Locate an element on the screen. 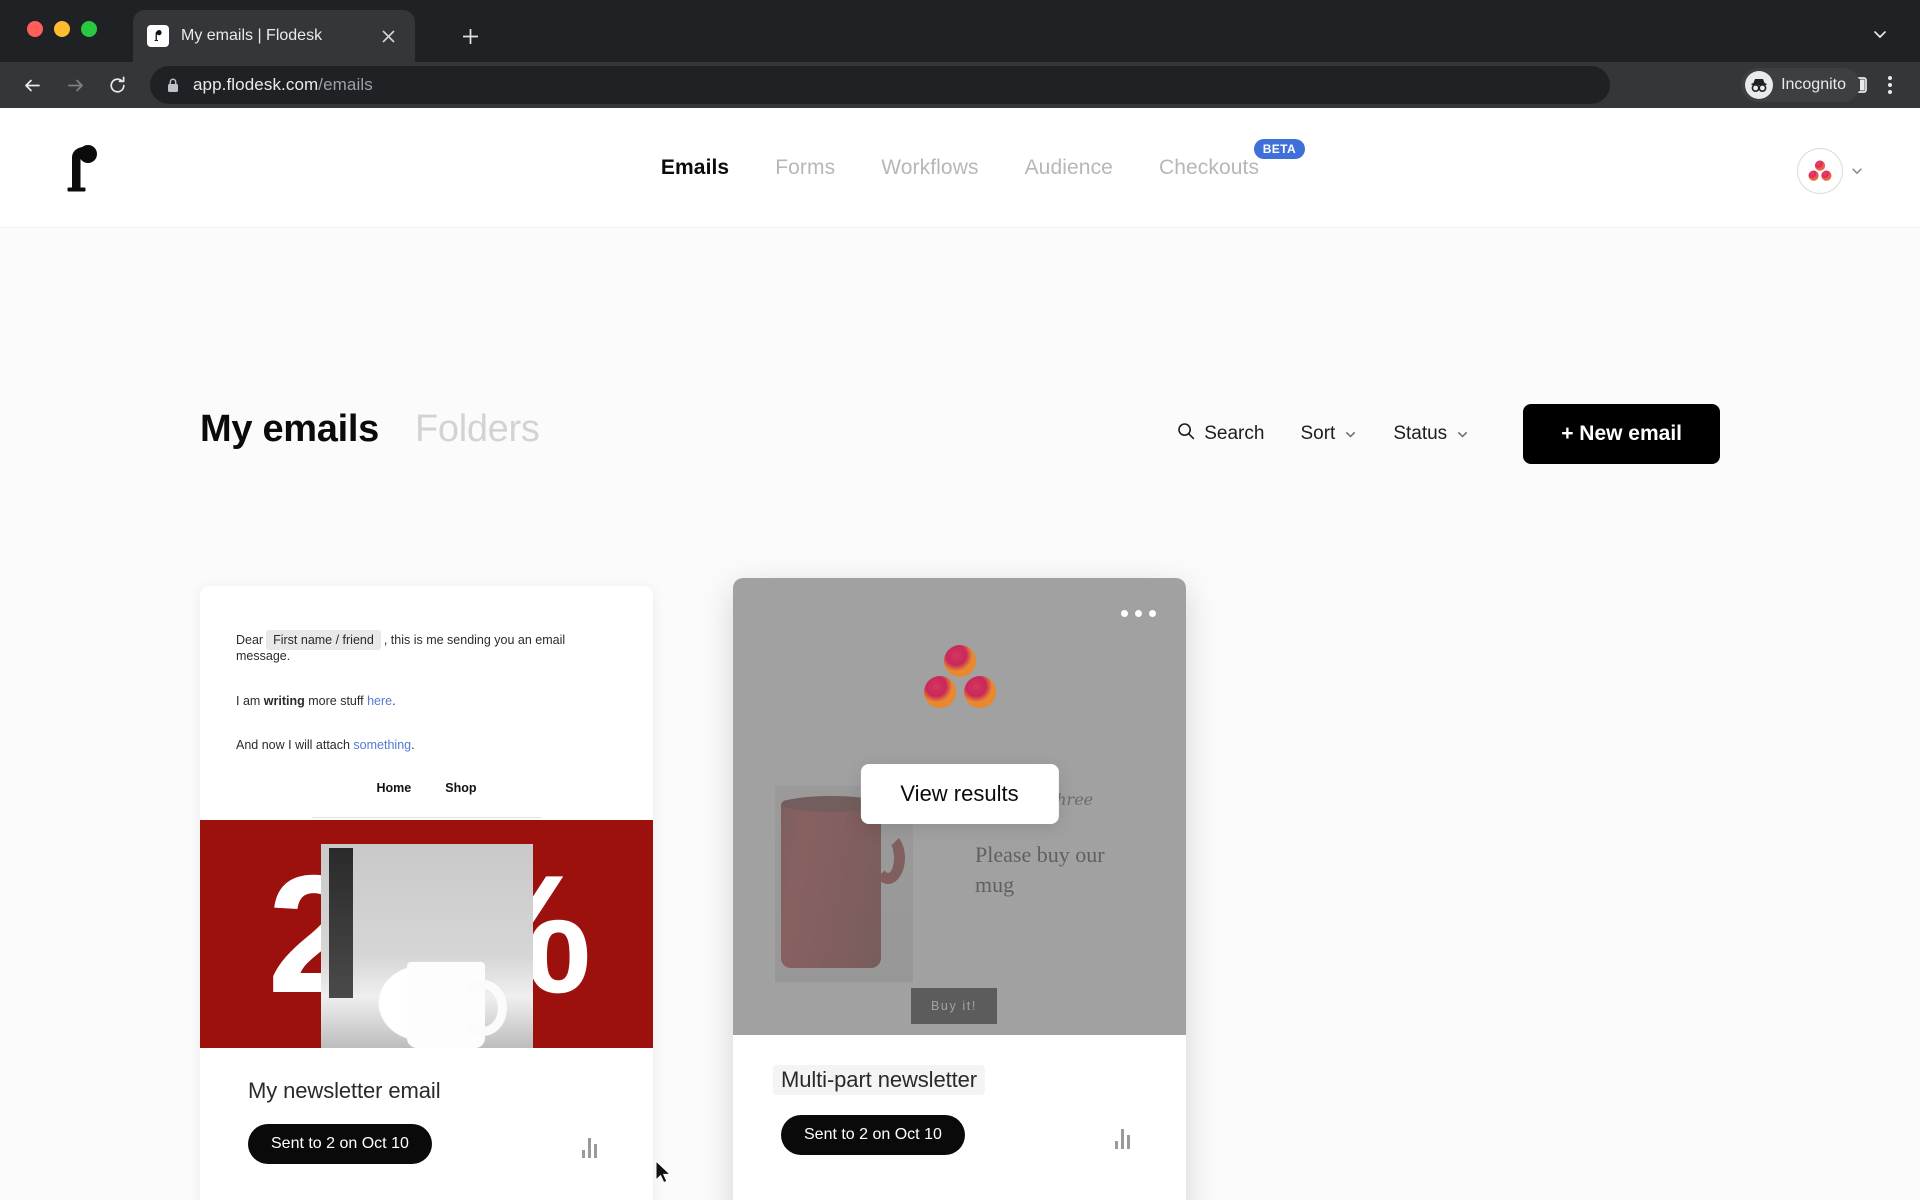  email-name: My newsletter email is located at coordinates (344, 1091).